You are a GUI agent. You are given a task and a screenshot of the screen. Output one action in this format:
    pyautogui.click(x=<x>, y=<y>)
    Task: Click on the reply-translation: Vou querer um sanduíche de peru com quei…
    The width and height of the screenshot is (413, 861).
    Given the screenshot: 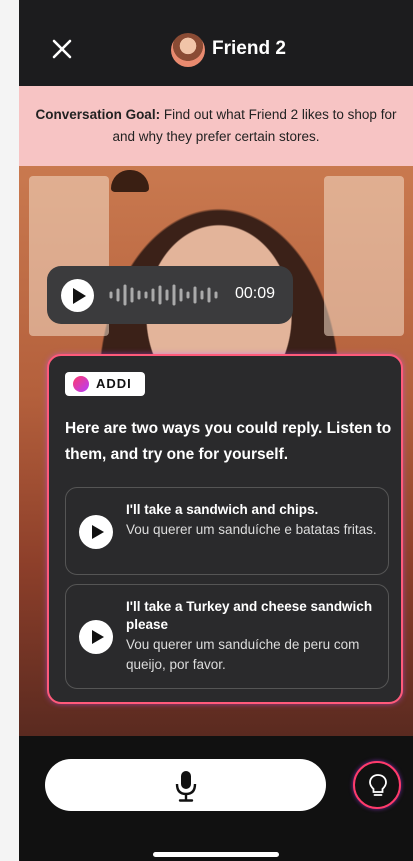 What is the action you would take?
    pyautogui.click(x=243, y=654)
    